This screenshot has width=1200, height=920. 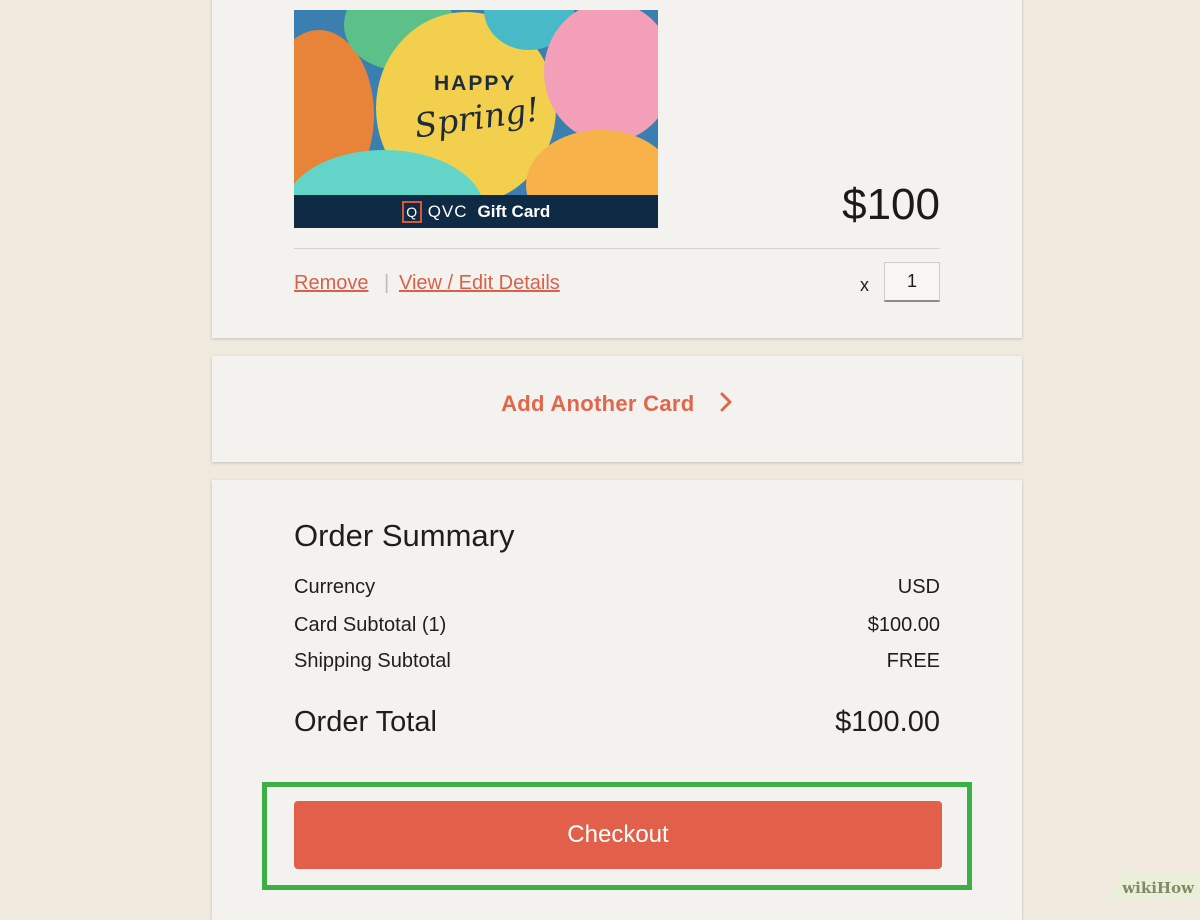 I want to click on summary-label: Shipping Subtotal, so click(x=372, y=661).